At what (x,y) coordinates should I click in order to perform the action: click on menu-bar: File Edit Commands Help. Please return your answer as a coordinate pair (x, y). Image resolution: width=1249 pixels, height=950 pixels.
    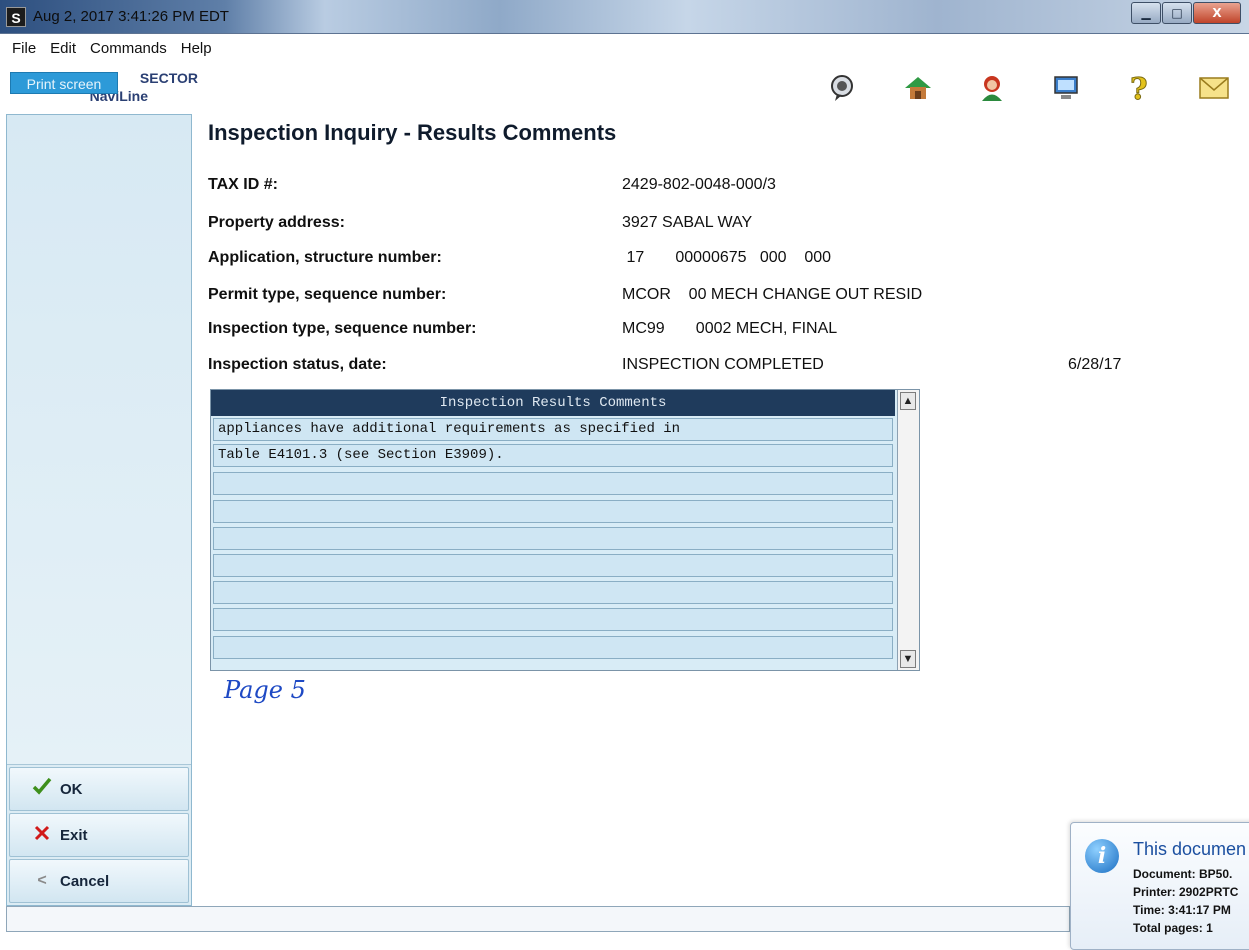
    Looking at the image, I should click on (106, 51).